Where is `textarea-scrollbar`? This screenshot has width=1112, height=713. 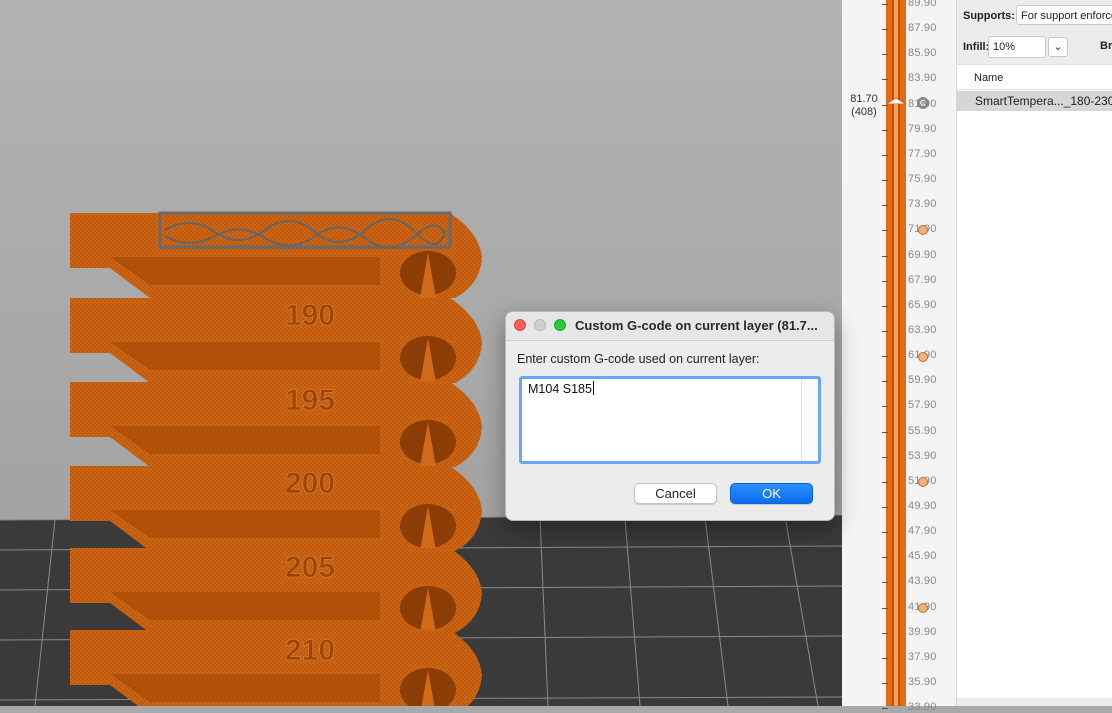 textarea-scrollbar is located at coordinates (809, 420).